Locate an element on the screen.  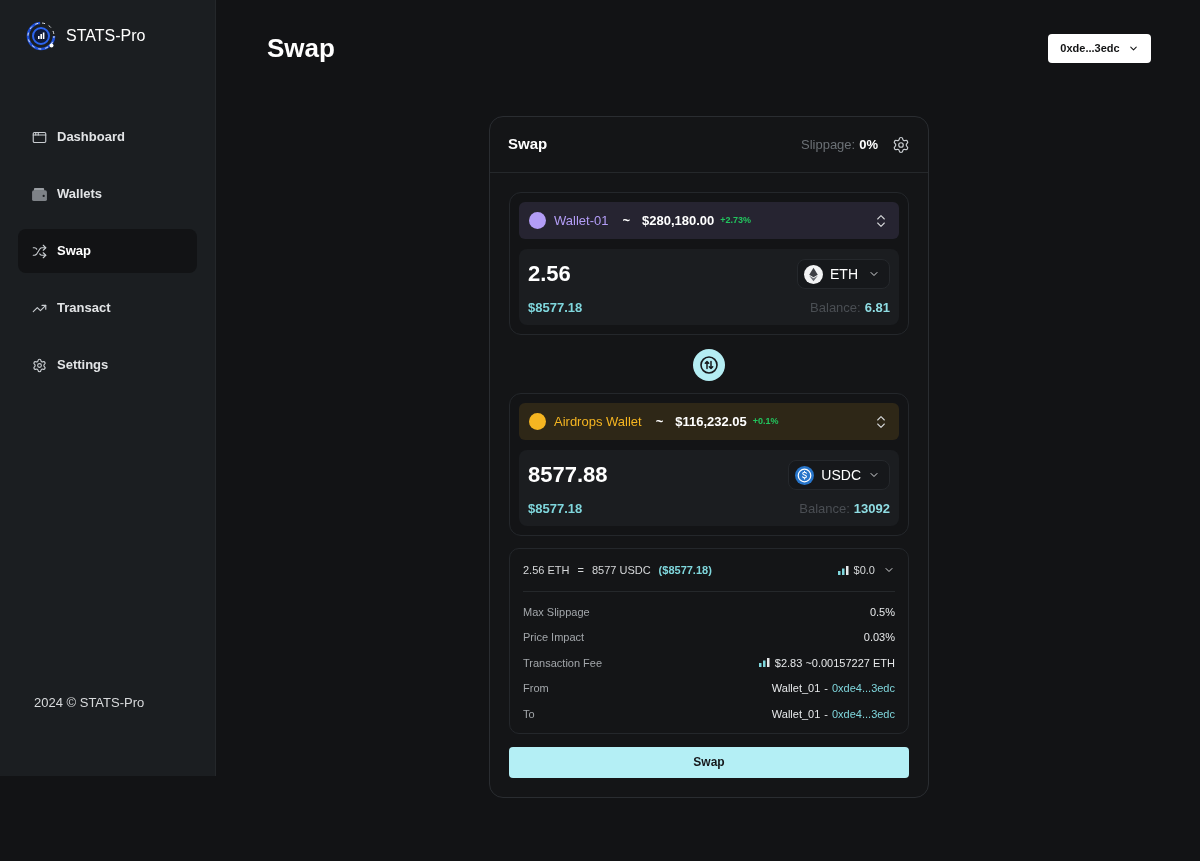
equals-sign: = is located at coordinates (580, 570).